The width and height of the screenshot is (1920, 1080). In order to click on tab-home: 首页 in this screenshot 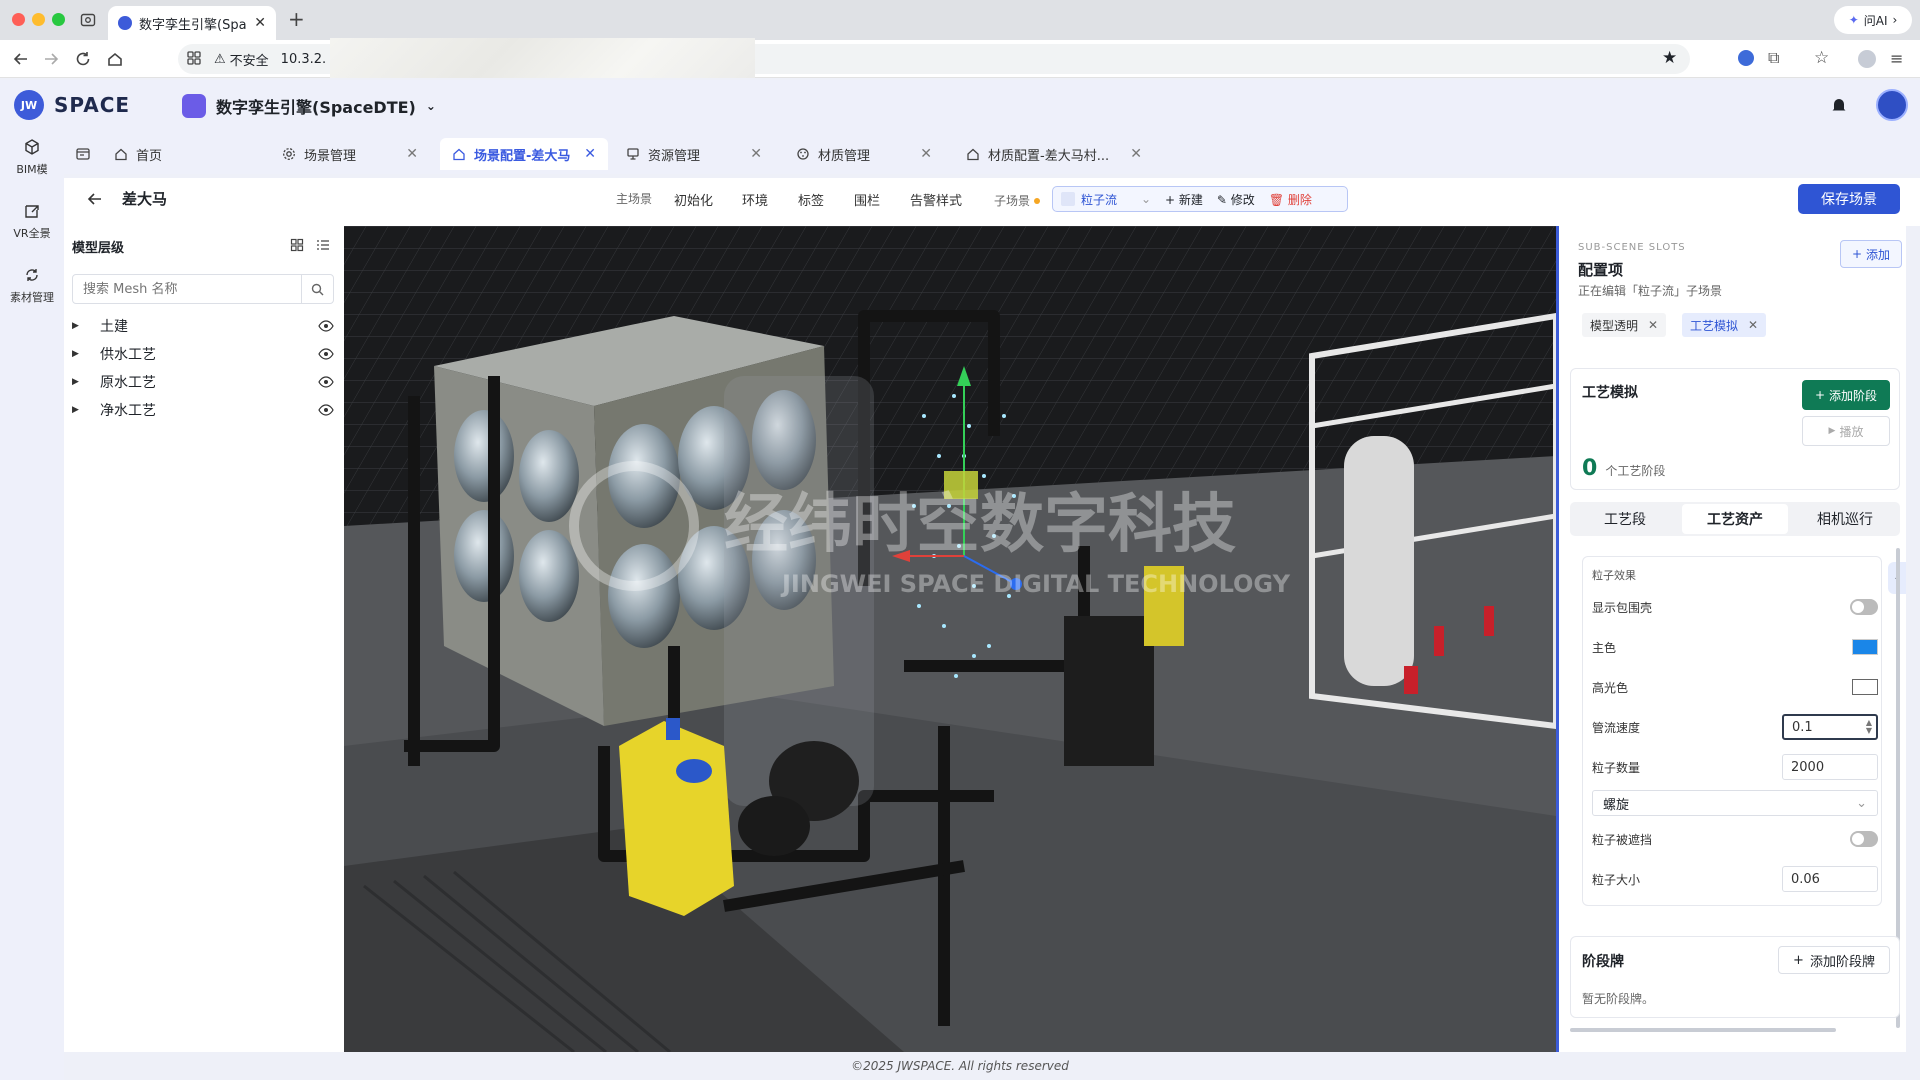, I will do `click(182, 154)`.